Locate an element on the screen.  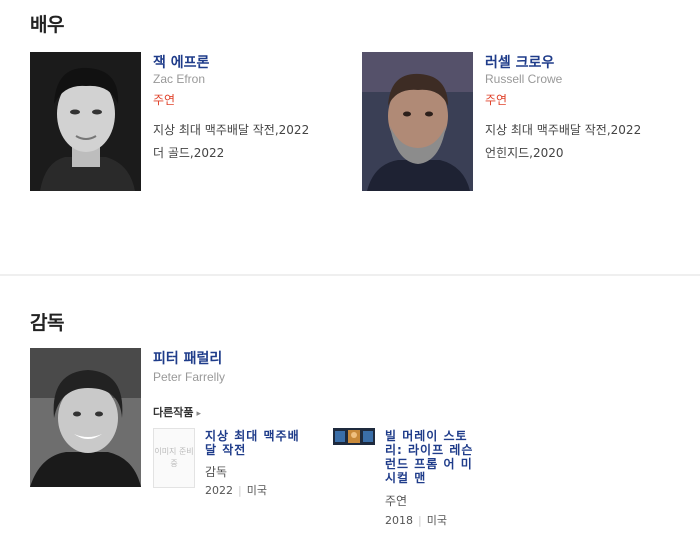
work-title-line: 빌 머레이 스토 is located at coordinates (426, 436).